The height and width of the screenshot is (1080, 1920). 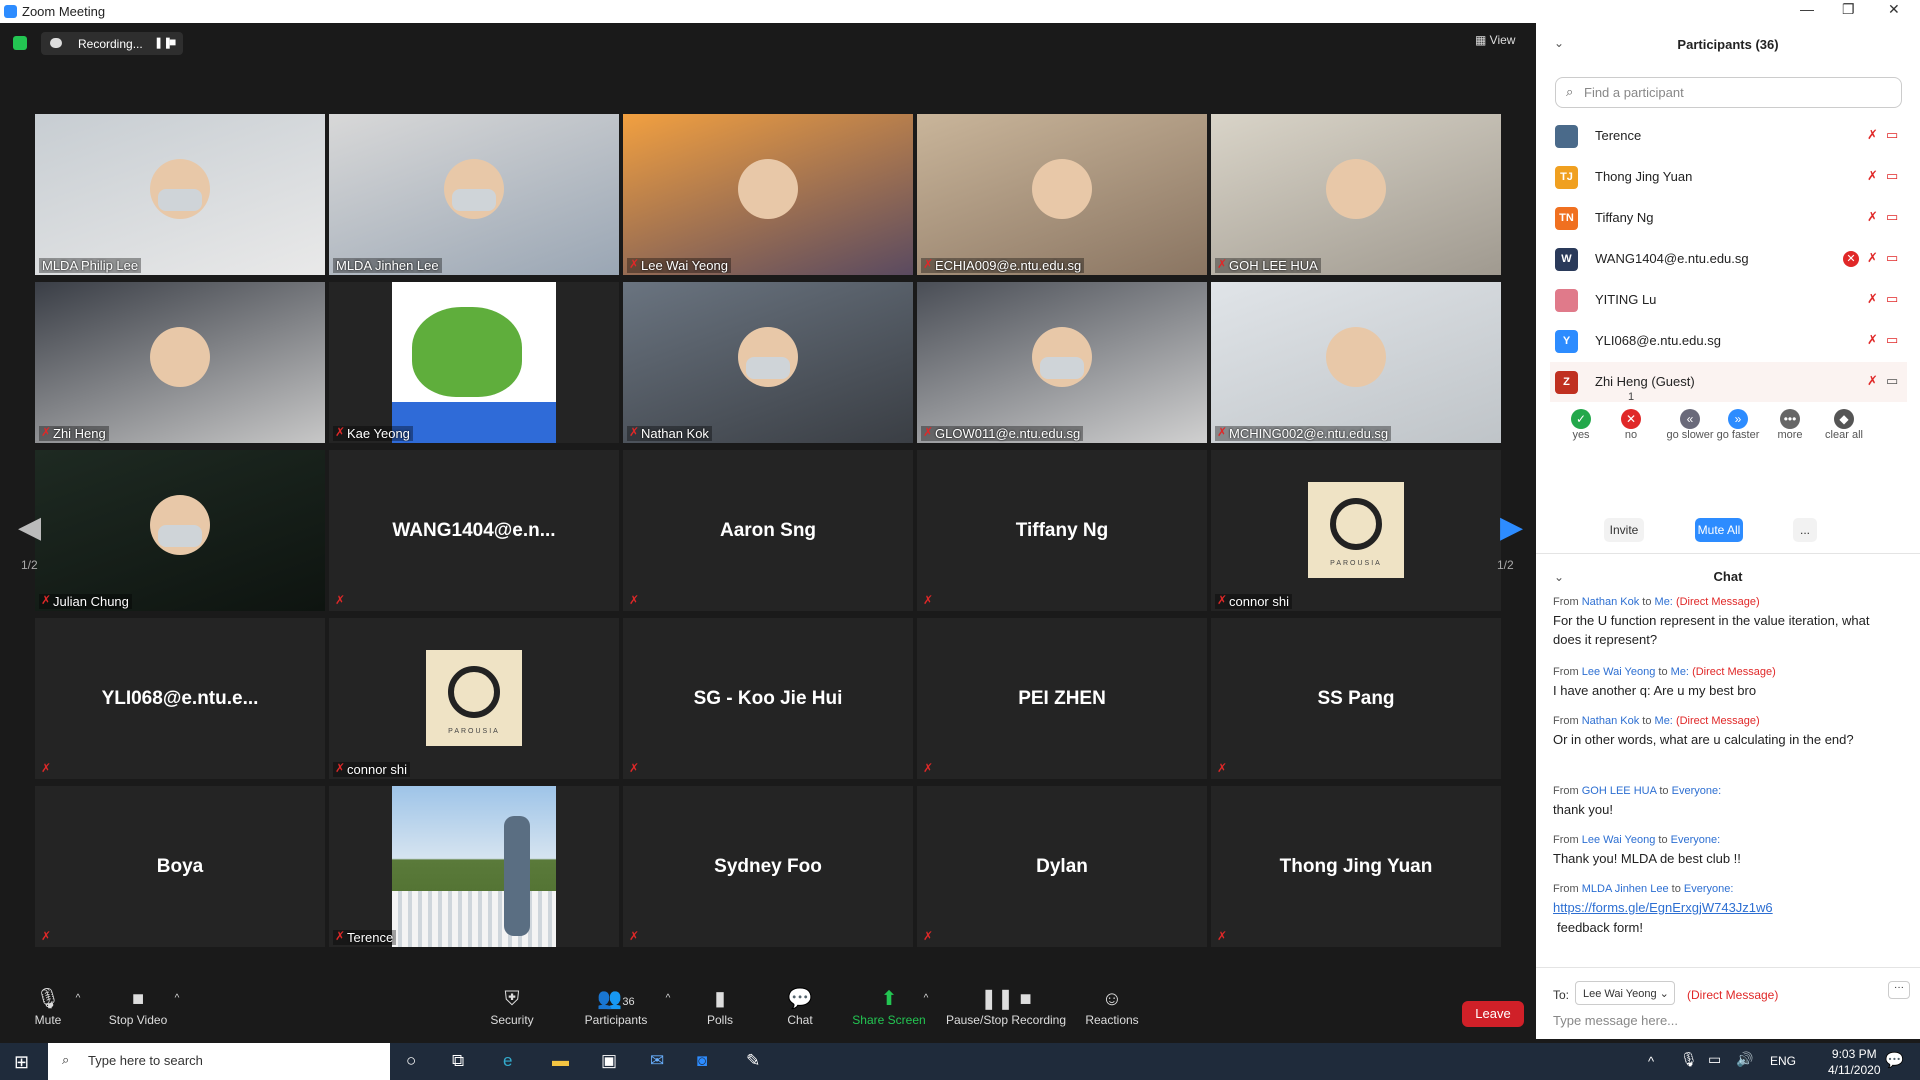 I want to click on close-icon: ✕, so click(x=1894, y=9).